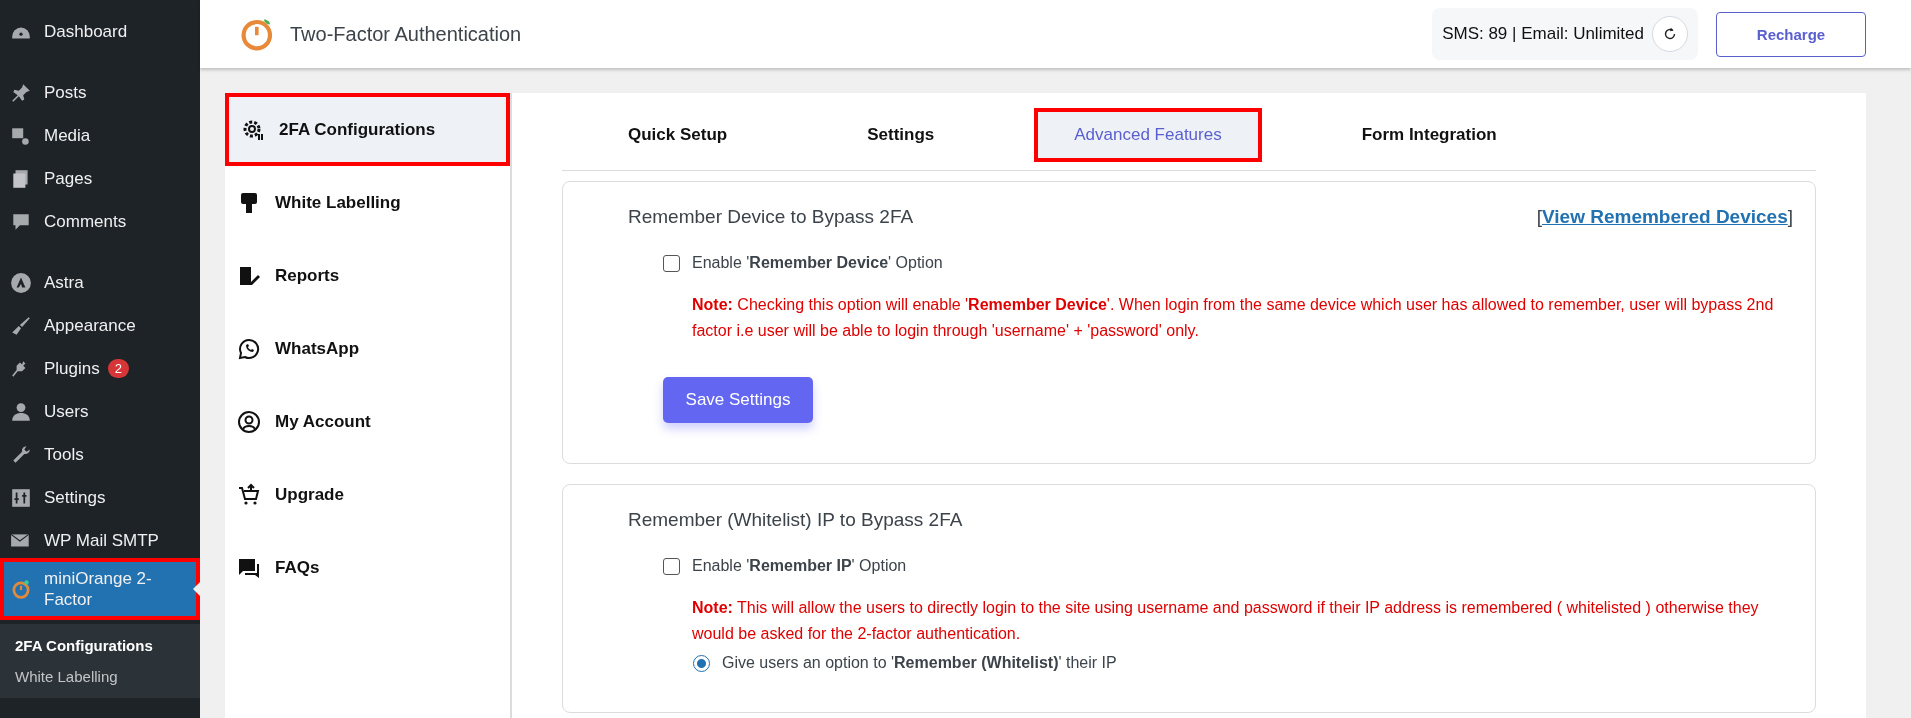  I want to click on recharge-button: Recharge, so click(1791, 34).